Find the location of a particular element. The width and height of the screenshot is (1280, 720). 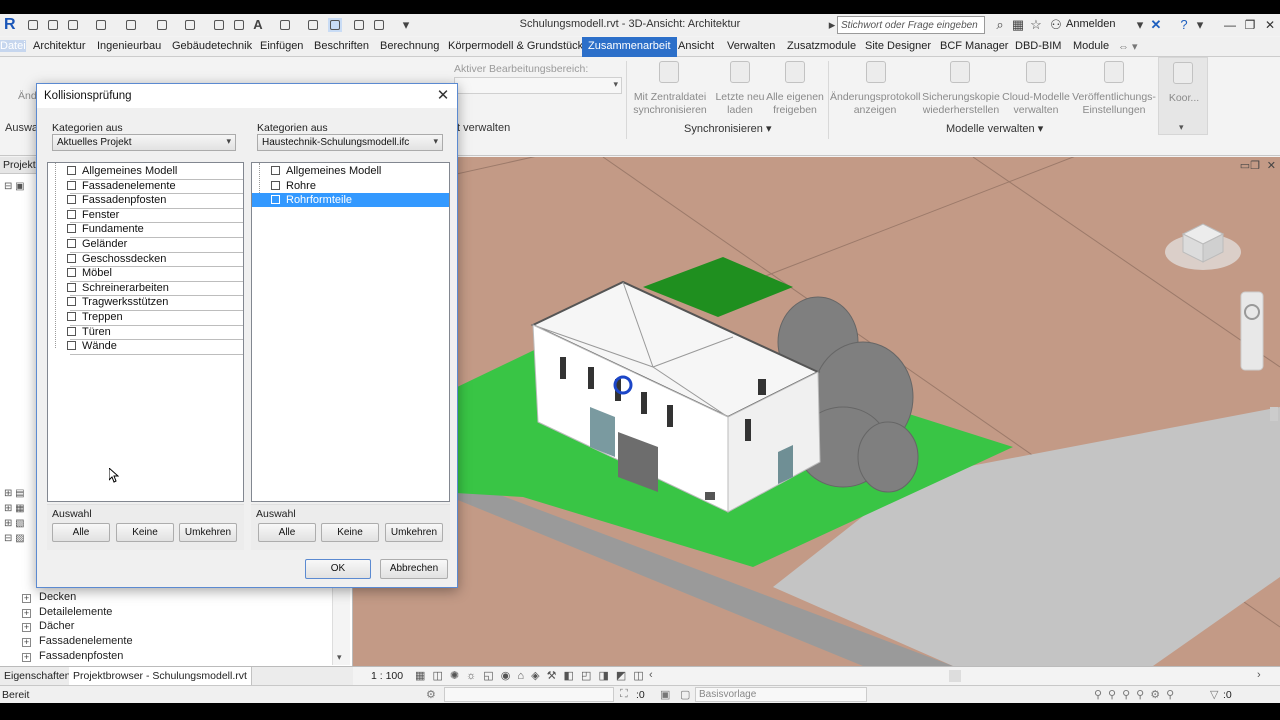

left-source-select: Aktuelles Projekt ▾ is located at coordinates (144, 142).